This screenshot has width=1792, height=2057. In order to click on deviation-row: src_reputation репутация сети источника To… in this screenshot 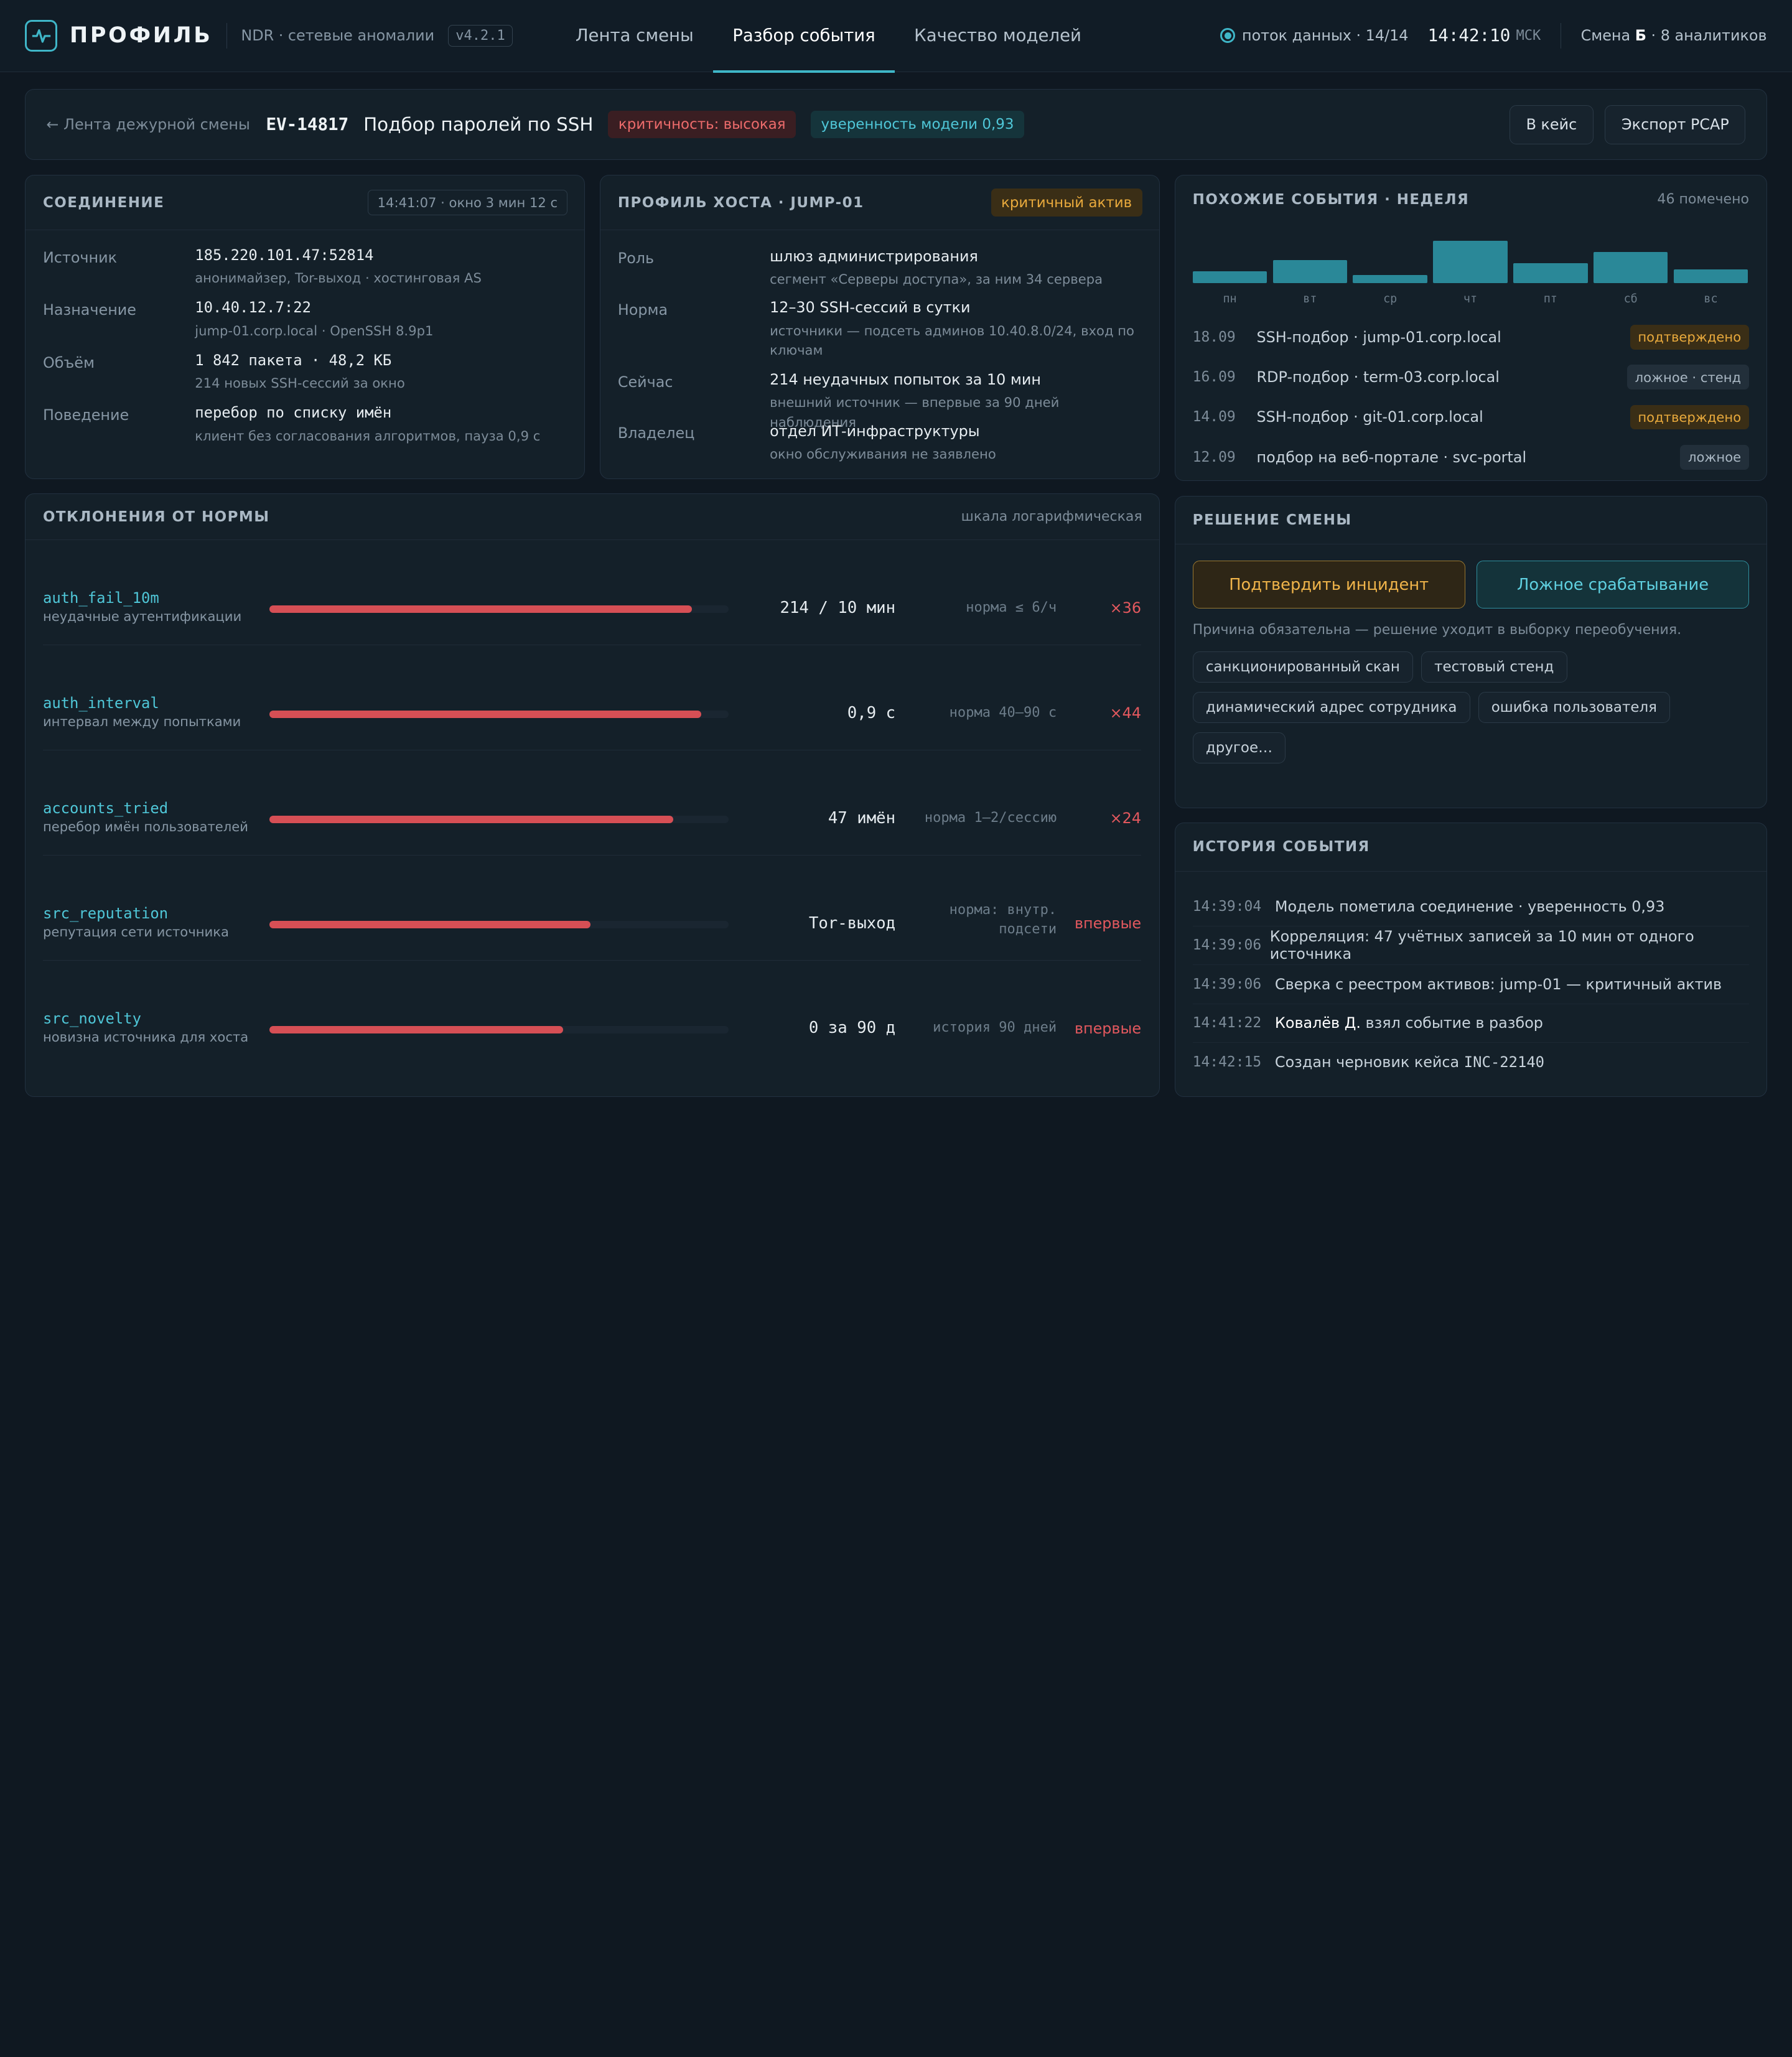, I will do `click(592, 908)`.